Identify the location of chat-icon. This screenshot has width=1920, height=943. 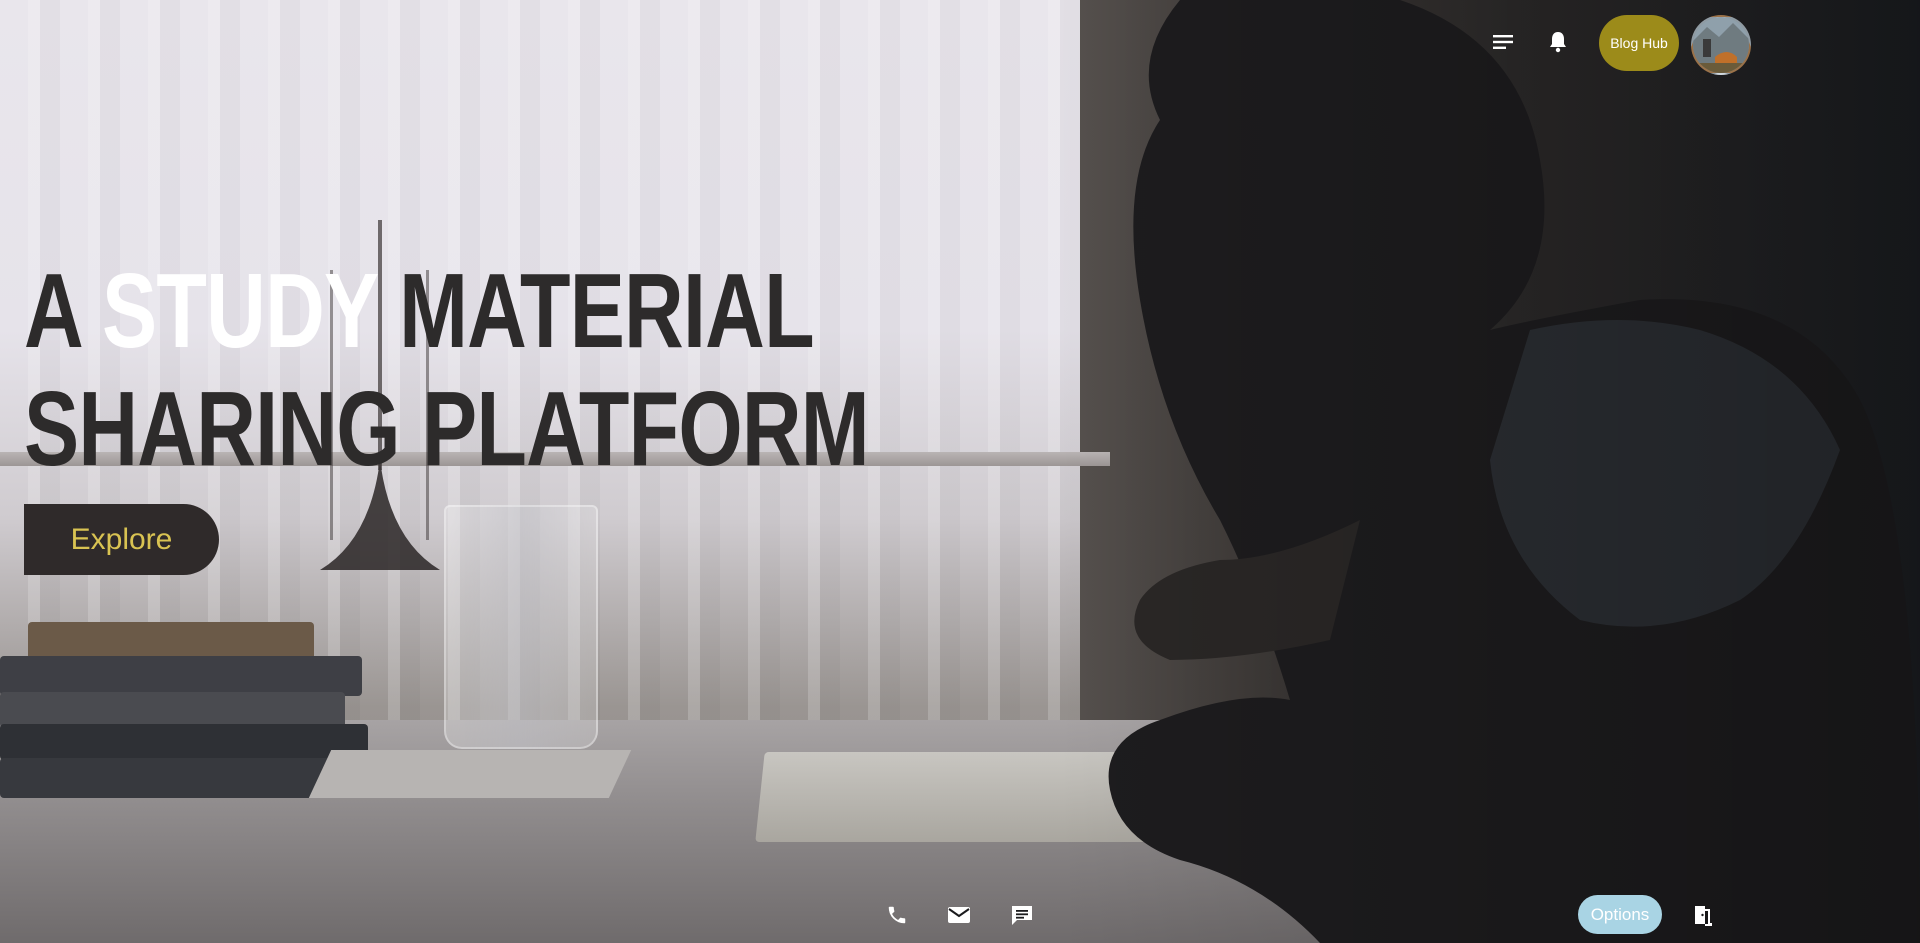
(1022, 915).